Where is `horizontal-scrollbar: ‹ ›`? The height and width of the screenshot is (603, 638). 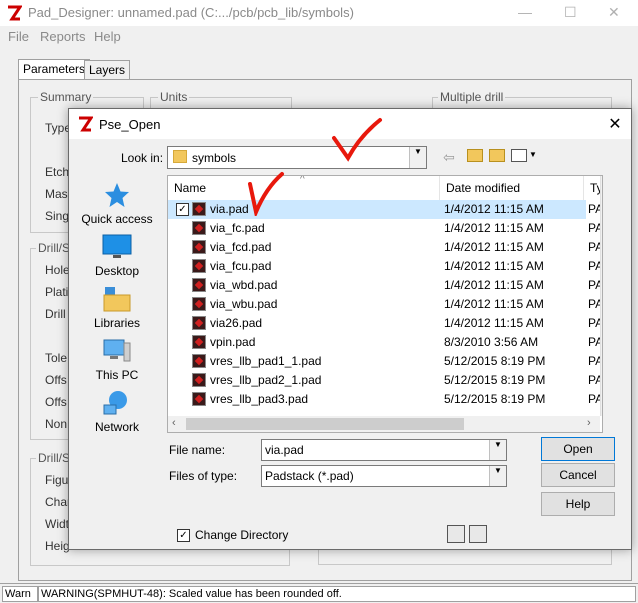 horizontal-scrollbar: ‹ › is located at coordinates (384, 424).